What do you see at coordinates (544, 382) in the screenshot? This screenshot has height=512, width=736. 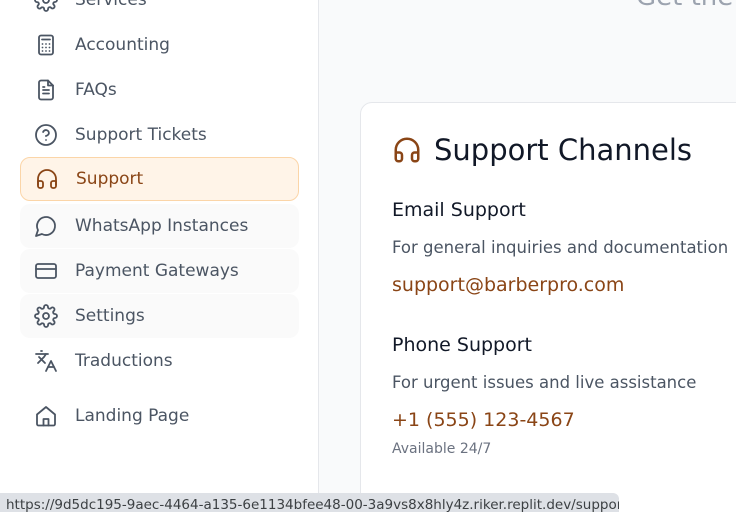 I see `phone-support-description: For urgent issues and live assistance` at bounding box center [544, 382].